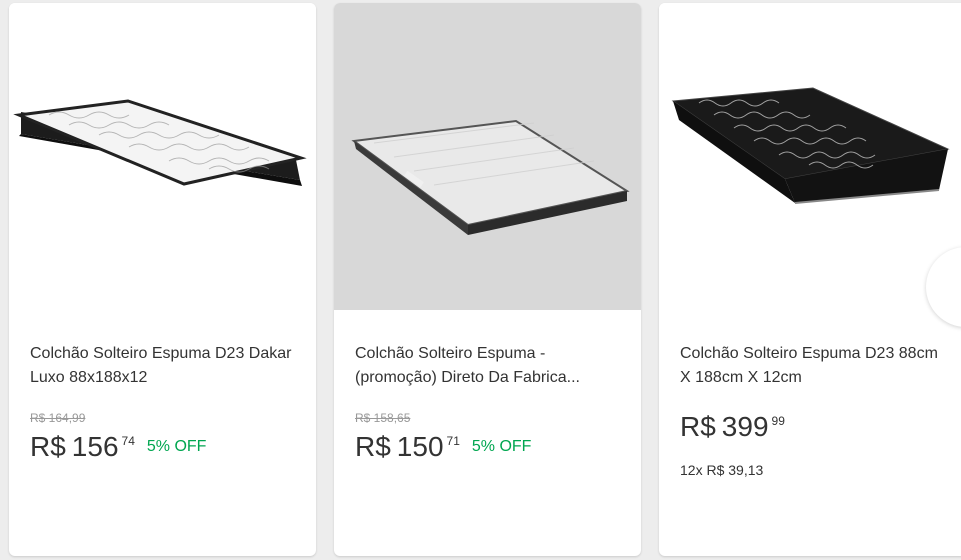 The height and width of the screenshot is (560, 961). Describe the element at coordinates (745, 426) in the screenshot. I see `price-integer: 399` at that location.